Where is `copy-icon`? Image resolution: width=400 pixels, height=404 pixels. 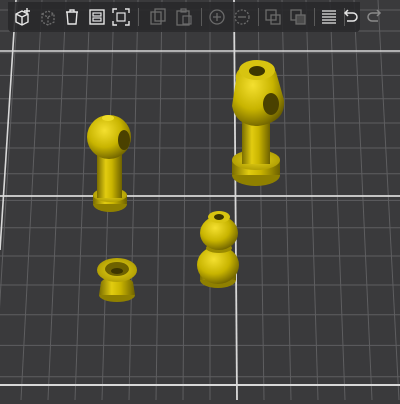
copy-icon is located at coordinates (158, 16).